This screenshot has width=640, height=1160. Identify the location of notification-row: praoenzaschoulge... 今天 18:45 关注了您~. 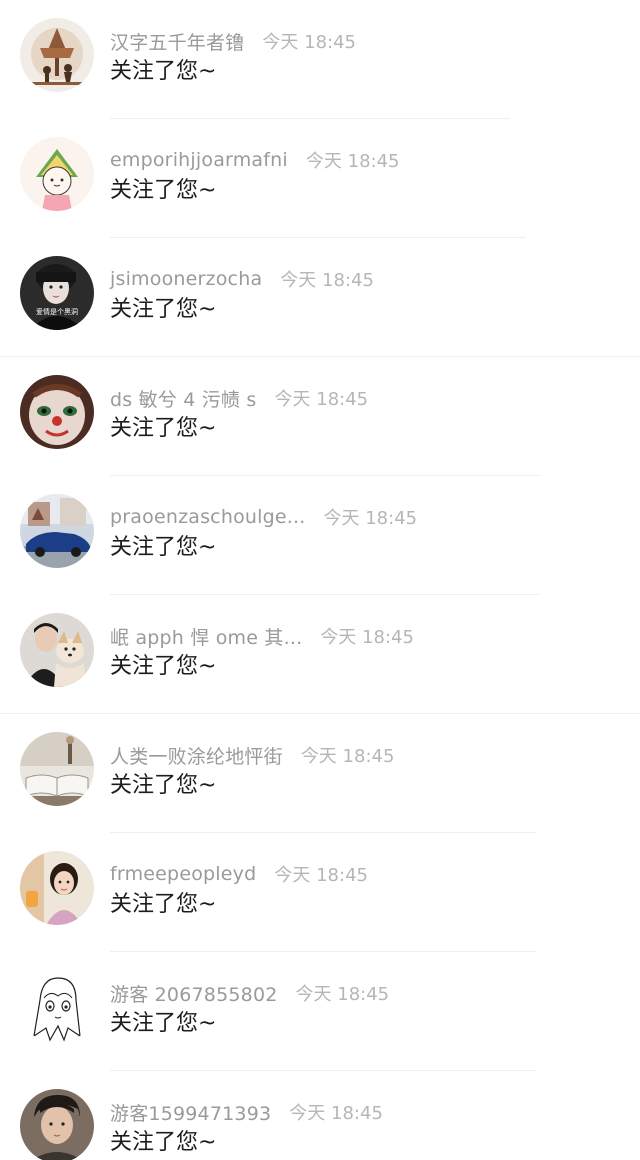
(320, 535).